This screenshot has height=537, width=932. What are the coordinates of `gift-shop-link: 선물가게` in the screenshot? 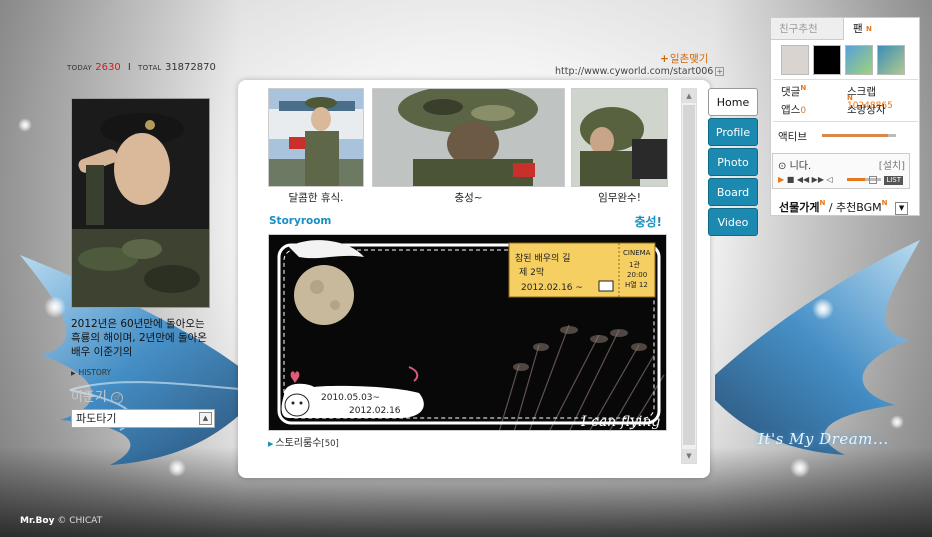 It's located at (799, 207).